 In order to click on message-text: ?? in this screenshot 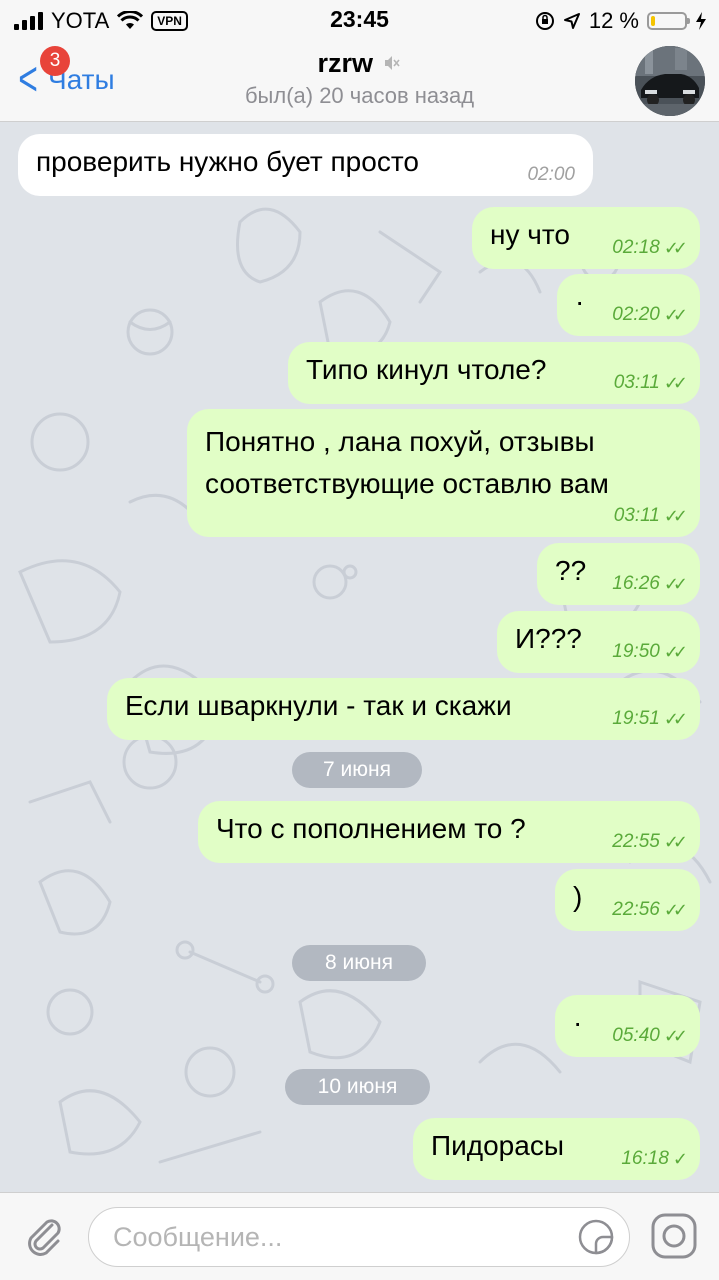, I will do `click(571, 570)`.